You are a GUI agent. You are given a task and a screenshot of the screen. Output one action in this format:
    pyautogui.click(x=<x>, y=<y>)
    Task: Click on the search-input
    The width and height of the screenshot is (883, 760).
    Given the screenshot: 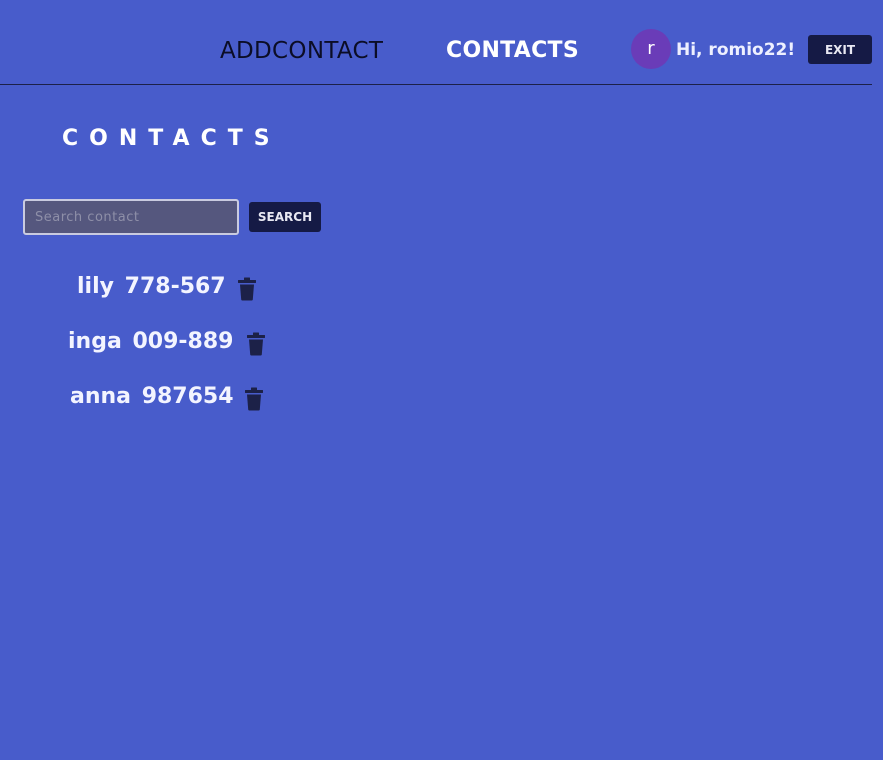 What is the action you would take?
    pyautogui.click(x=131, y=217)
    